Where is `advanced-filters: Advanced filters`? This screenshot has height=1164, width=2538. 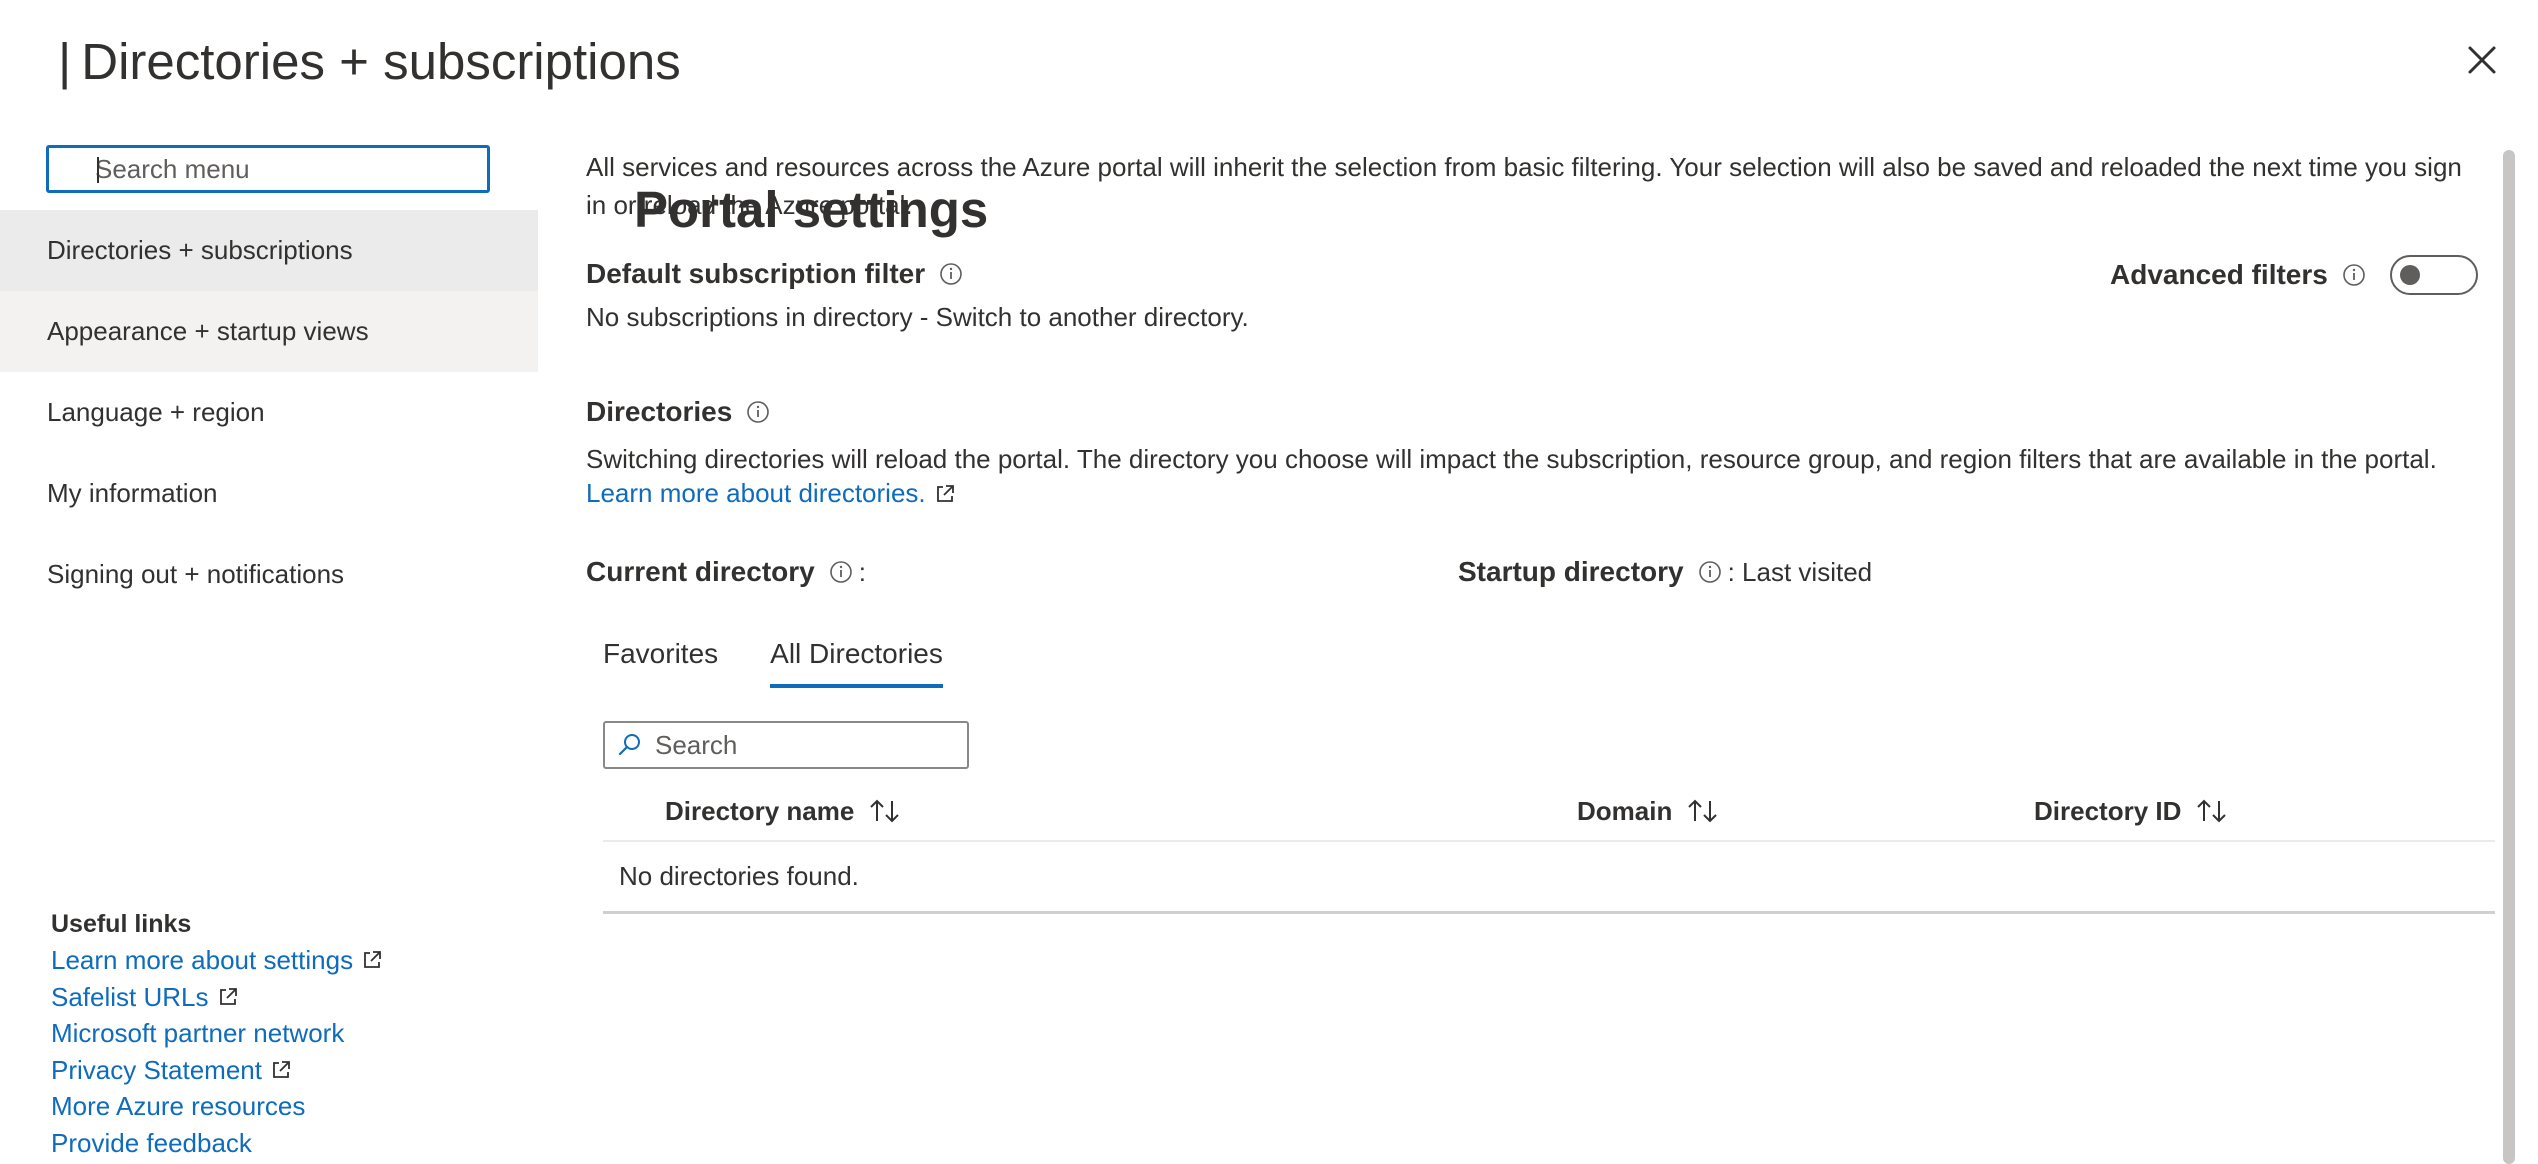
advanced-filters: Advanced filters is located at coordinates (2294, 275).